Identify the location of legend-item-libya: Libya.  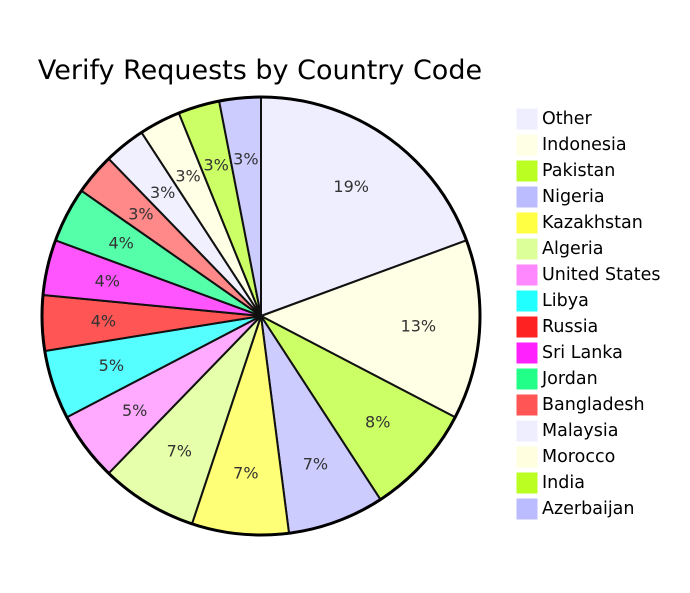
(552, 301).